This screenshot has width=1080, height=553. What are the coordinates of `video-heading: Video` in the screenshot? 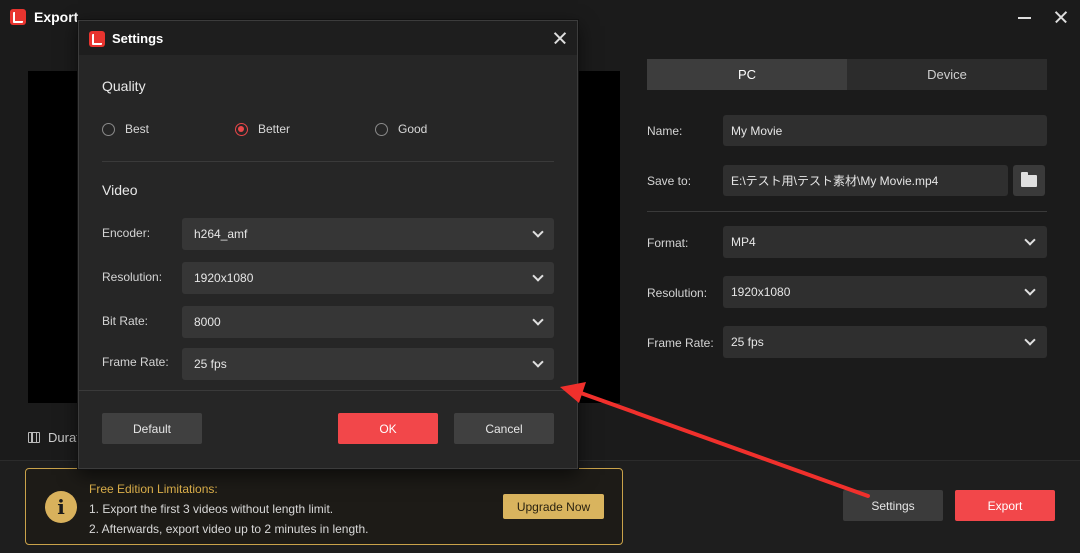 It's located at (120, 190).